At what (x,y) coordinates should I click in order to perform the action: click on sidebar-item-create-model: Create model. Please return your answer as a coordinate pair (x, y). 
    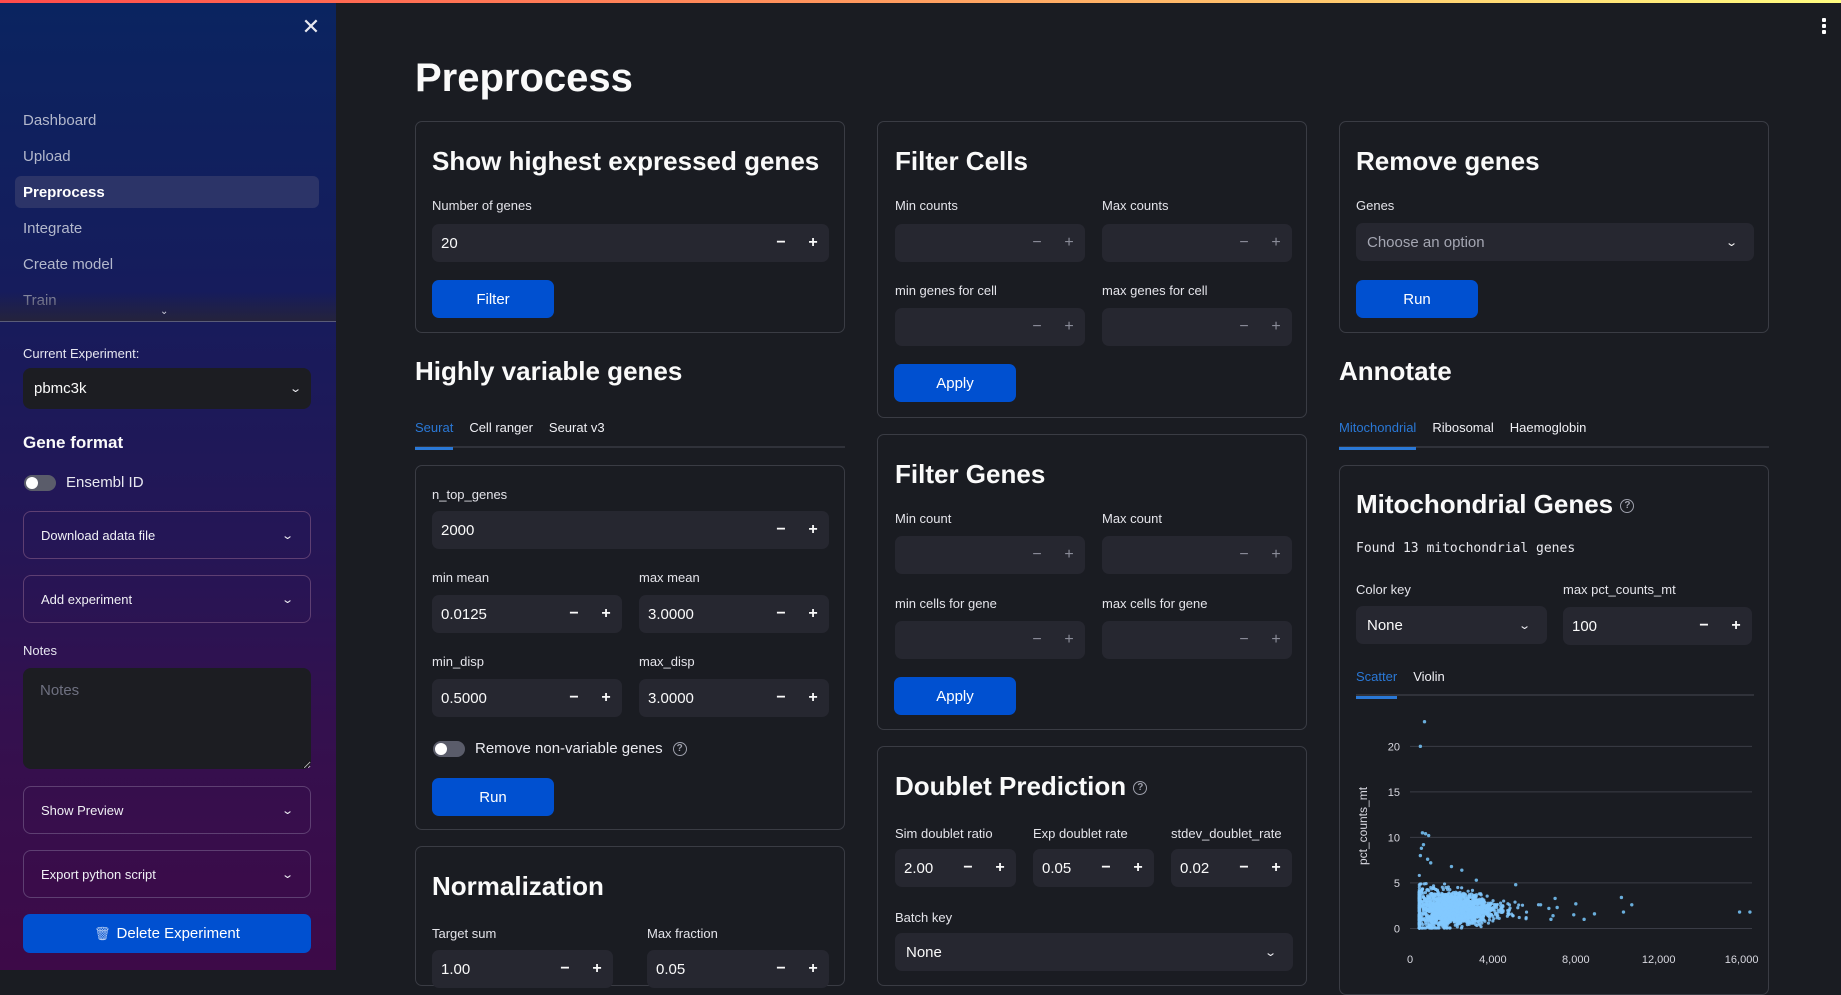
    Looking at the image, I should click on (167, 264).